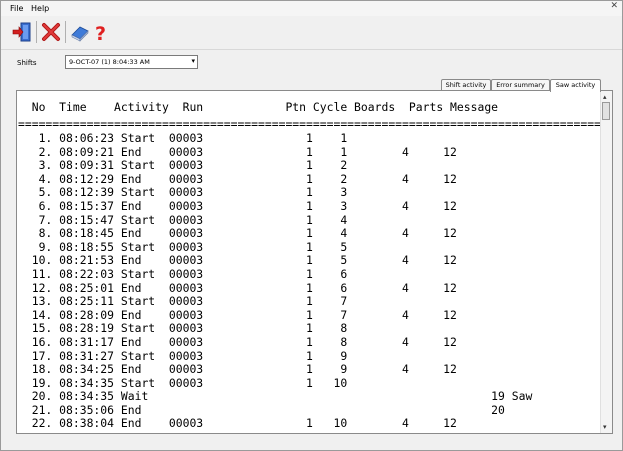  Describe the element at coordinates (605, 97) in the screenshot. I see `scroll-up-icon: ▴` at that location.